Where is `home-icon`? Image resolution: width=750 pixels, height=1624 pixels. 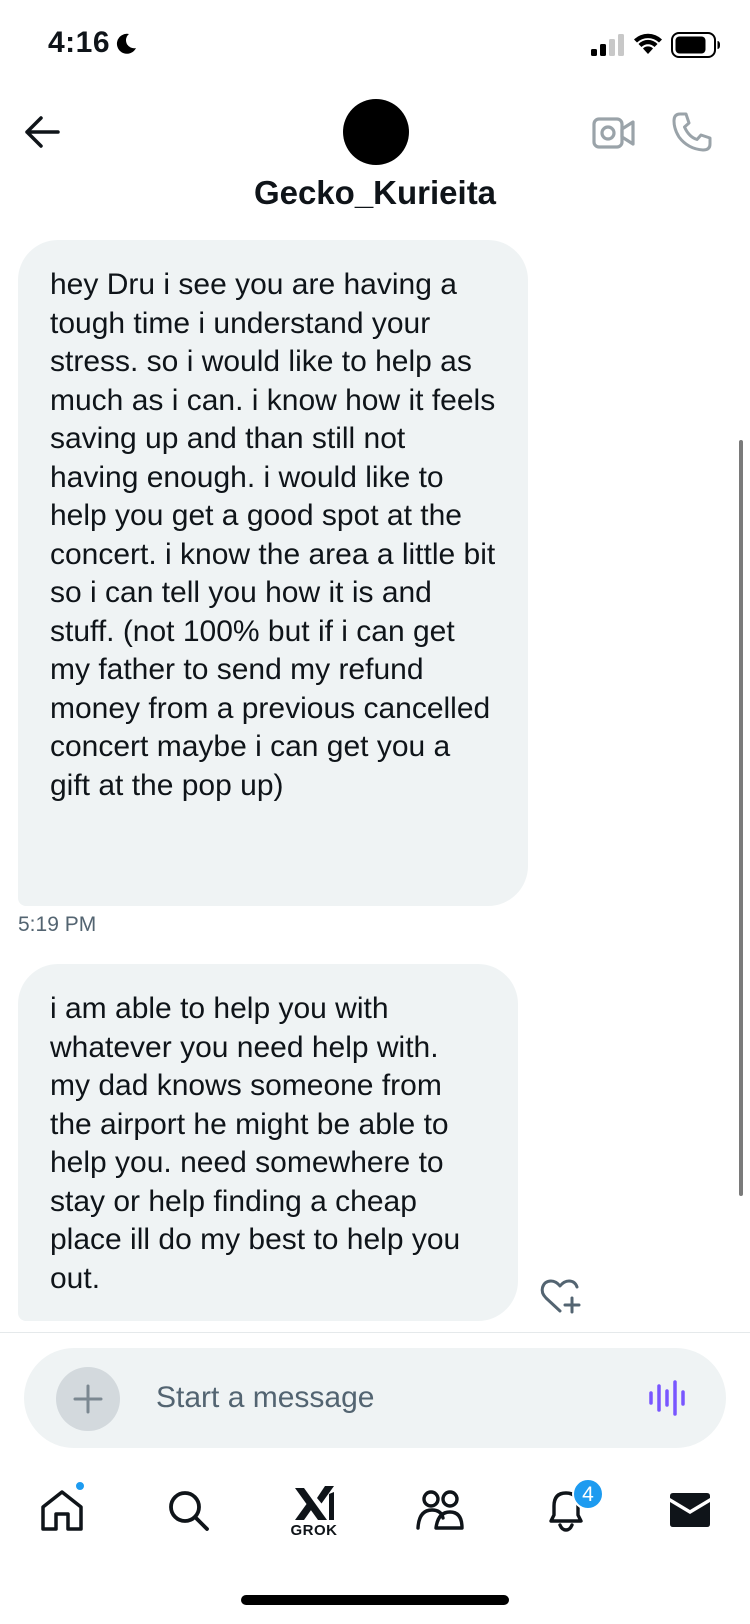 home-icon is located at coordinates (62, 1510).